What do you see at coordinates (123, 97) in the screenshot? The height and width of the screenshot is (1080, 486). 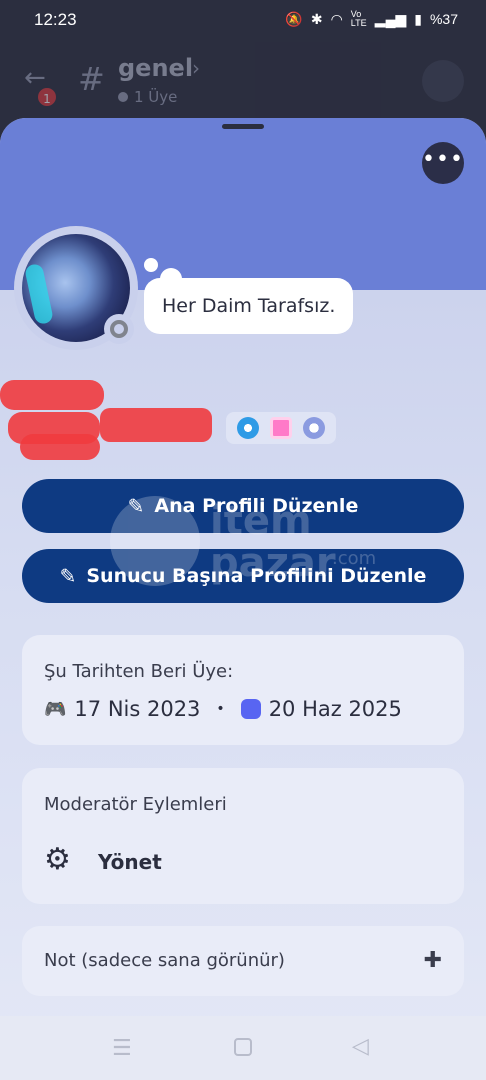 I see `member-dot-icon` at bounding box center [123, 97].